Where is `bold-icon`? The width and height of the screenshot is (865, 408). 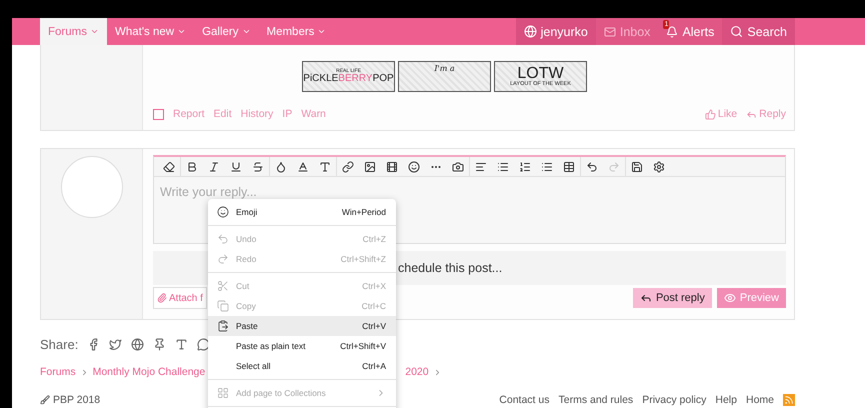 bold-icon is located at coordinates (192, 166).